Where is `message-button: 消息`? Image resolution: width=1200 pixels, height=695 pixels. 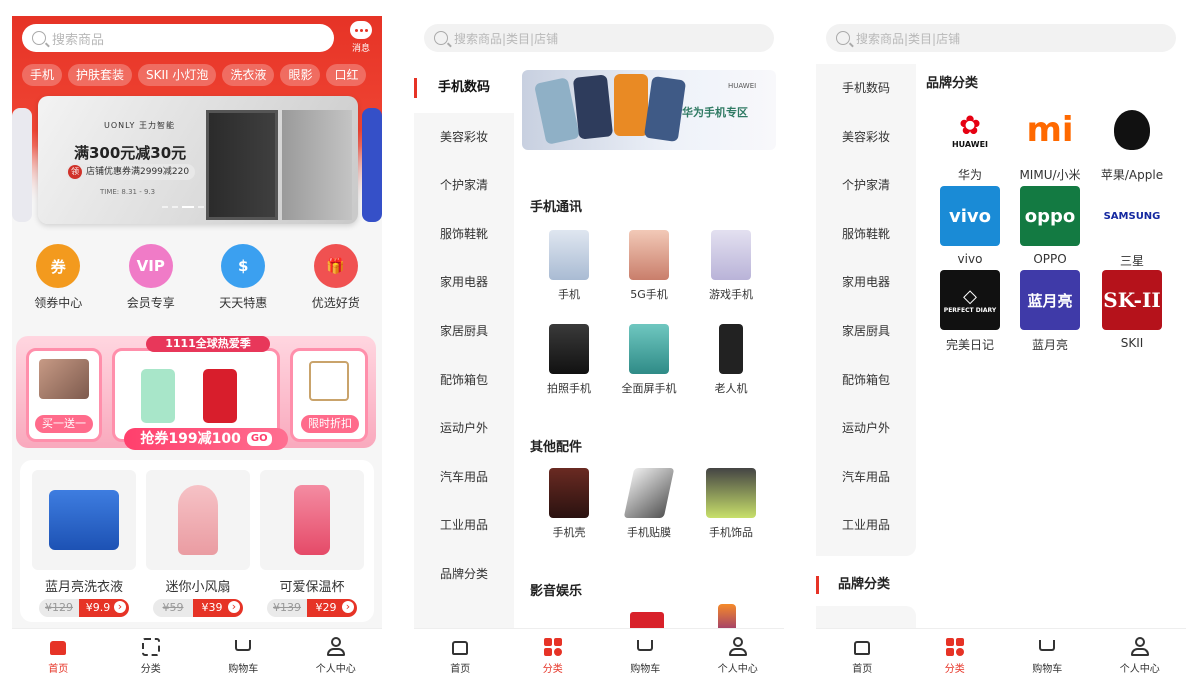 message-button: 消息 is located at coordinates (361, 39).